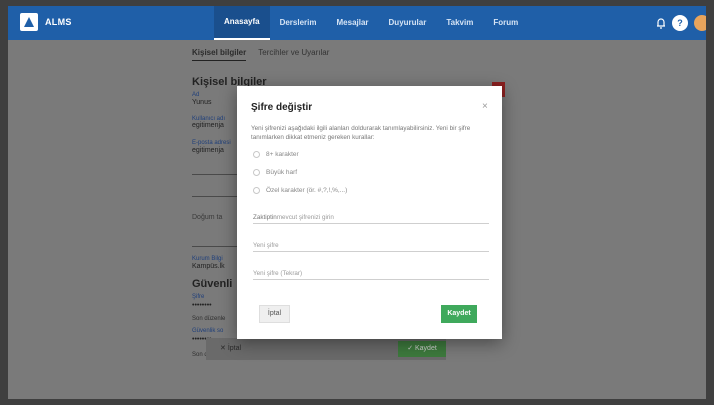  I want to click on rule-uppercase: Büyük harf, so click(275, 172).